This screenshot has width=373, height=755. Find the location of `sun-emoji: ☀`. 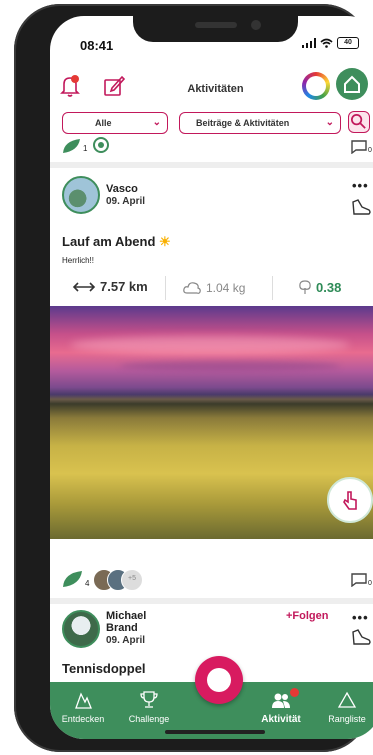

sun-emoji: ☀ is located at coordinates (165, 241).